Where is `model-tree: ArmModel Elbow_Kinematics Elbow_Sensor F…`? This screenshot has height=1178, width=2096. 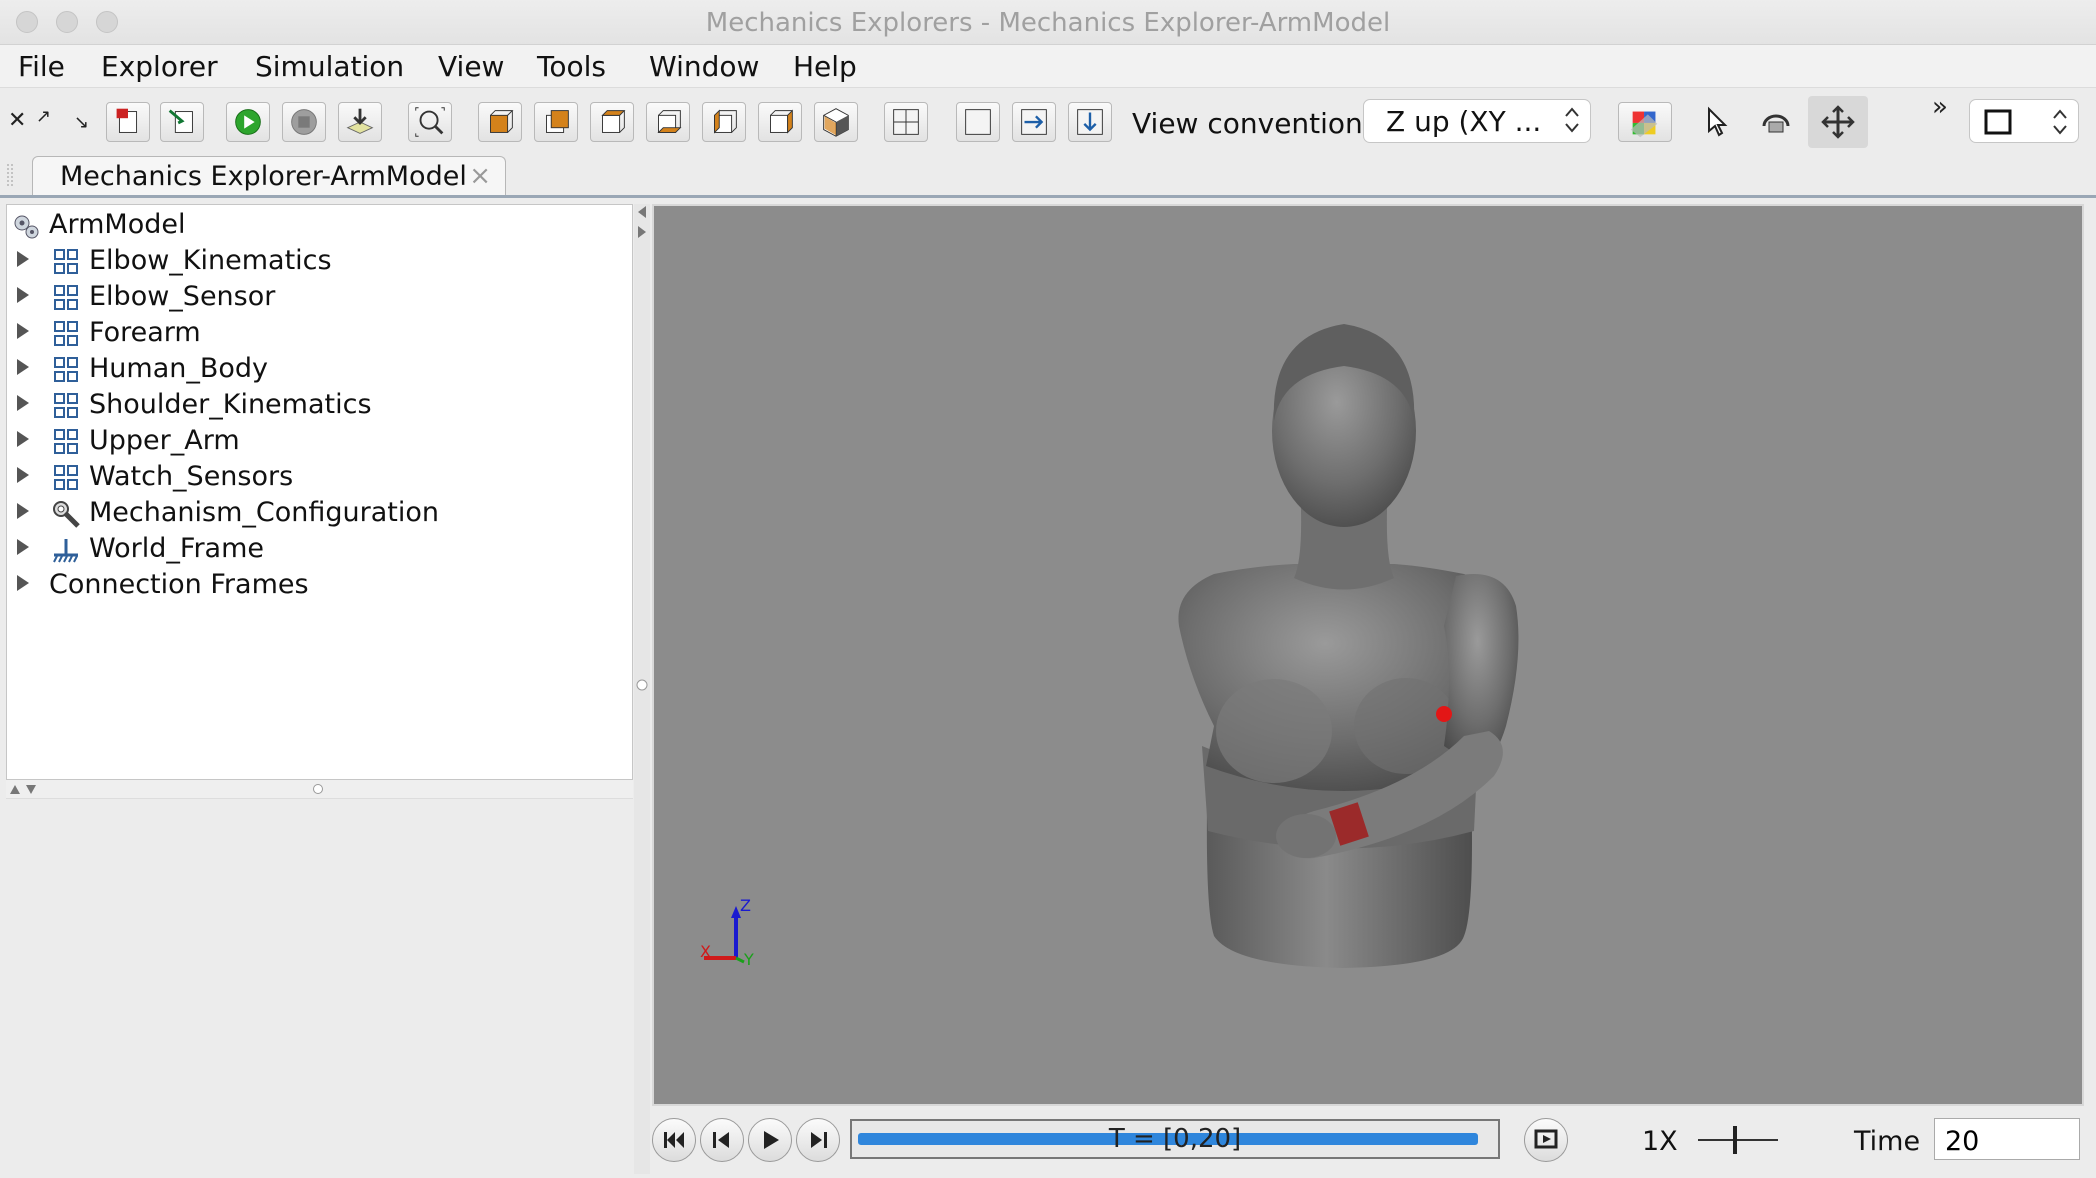
model-tree: ArmModel Elbow_Kinematics Elbow_Sensor F… is located at coordinates (319, 492).